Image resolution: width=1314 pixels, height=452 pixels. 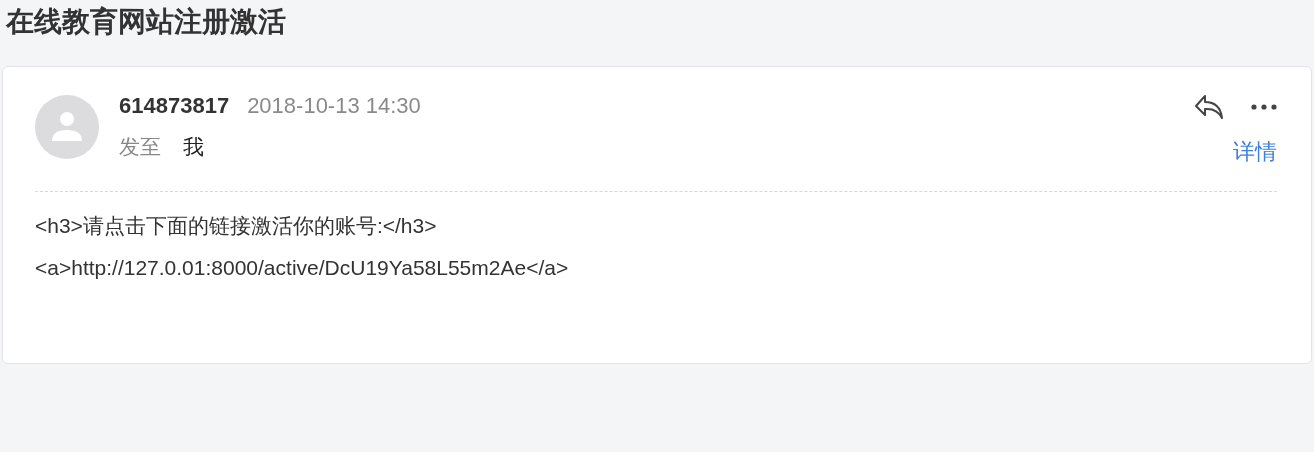 I want to click on body-text: <h3>请点击下面的链接激活你的账号:</h3>, so click(x=236, y=226).